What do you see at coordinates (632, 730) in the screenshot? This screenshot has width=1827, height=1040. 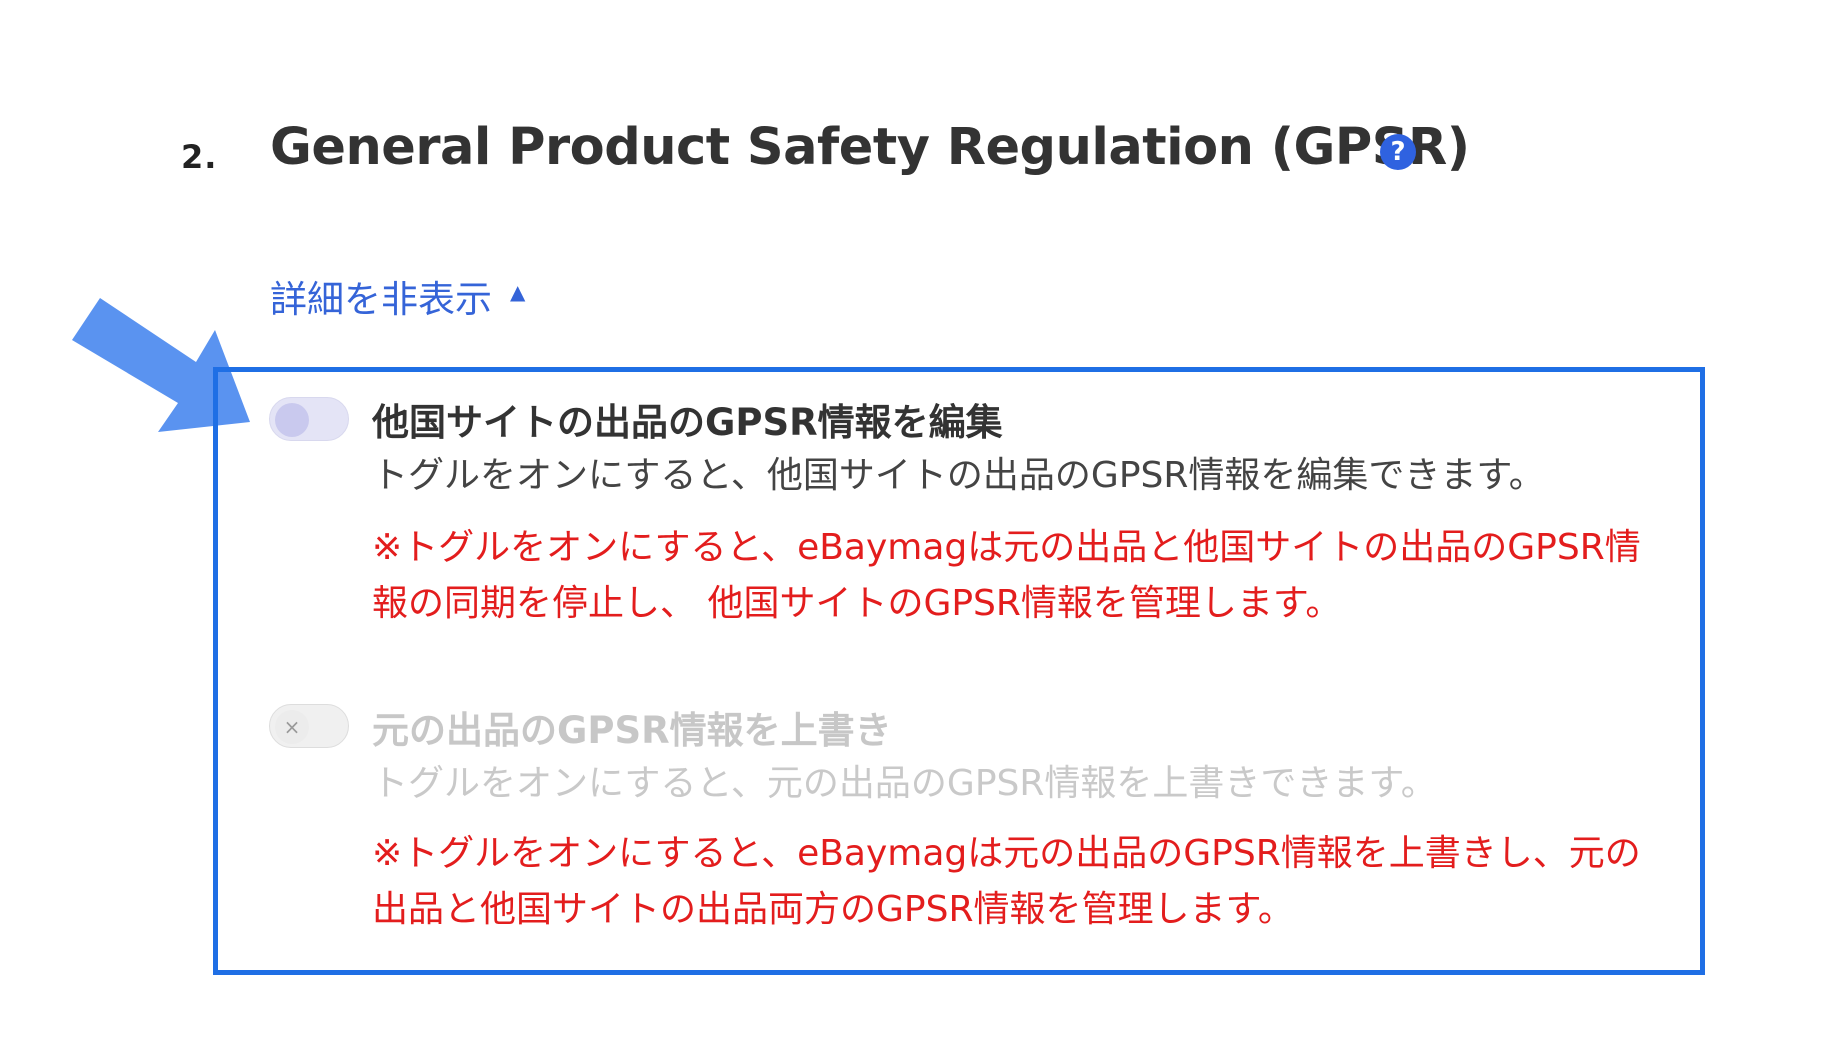 I see `overwrite-original-gpsr-title: 元の出品のGPSR情報を上書き` at bounding box center [632, 730].